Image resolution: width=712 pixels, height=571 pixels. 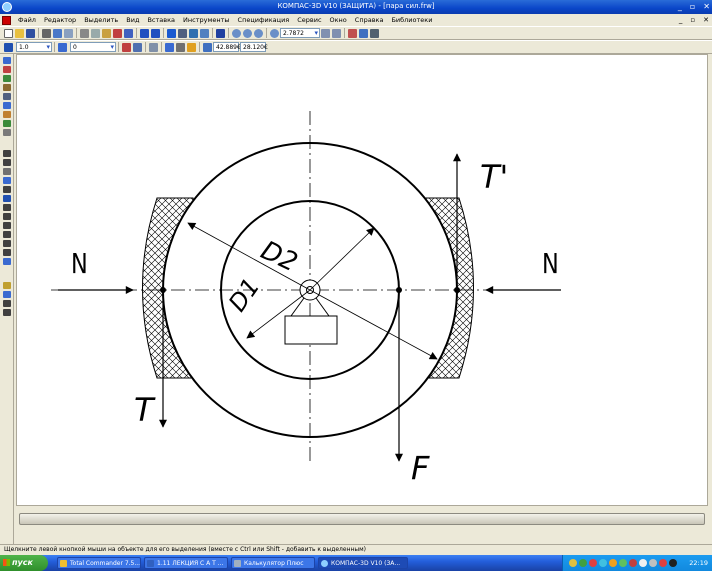 What do you see at coordinates (7, 243) in the screenshot?
I see `view-arrow-icon` at bounding box center [7, 243].